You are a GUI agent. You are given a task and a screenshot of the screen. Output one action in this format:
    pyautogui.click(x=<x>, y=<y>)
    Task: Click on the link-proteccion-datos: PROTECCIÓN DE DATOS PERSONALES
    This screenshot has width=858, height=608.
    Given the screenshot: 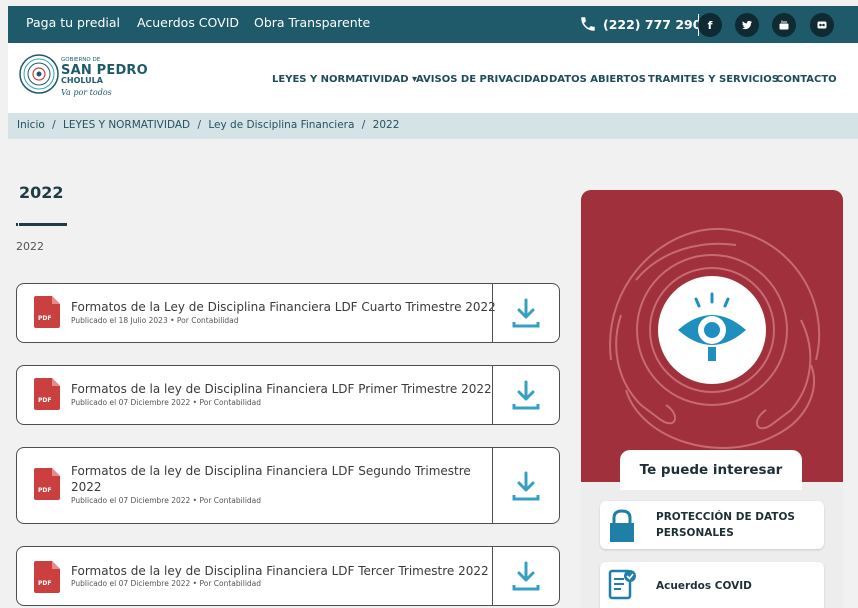 What is the action you would take?
    pyautogui.click(x=712, y=525)
    